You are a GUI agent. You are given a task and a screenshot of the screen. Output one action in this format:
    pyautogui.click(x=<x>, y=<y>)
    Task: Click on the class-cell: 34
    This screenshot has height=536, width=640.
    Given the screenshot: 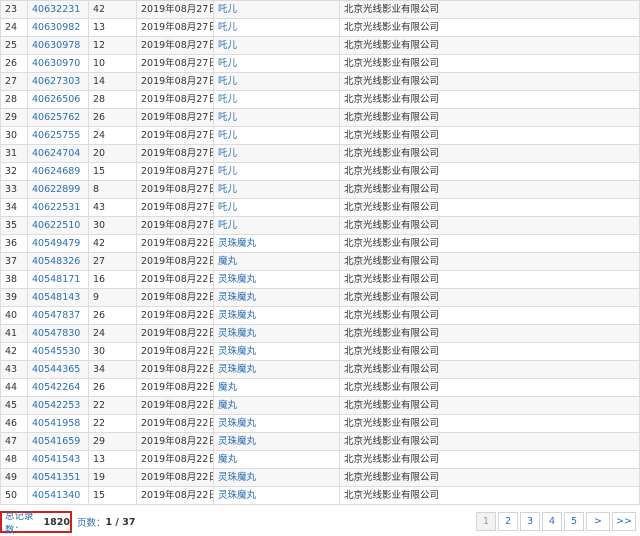 What is the action you would take?
    pyautogui.click(x=112, y=369)
    